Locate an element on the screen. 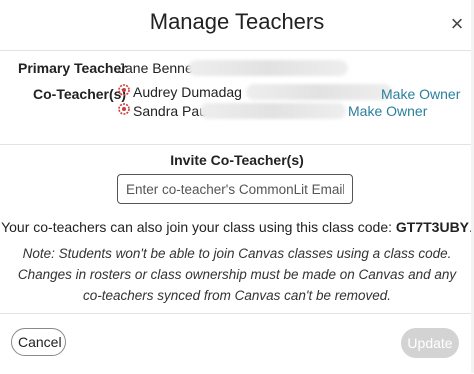 The image size is (474, 374). section-divider is located at coordinates (237, 144).